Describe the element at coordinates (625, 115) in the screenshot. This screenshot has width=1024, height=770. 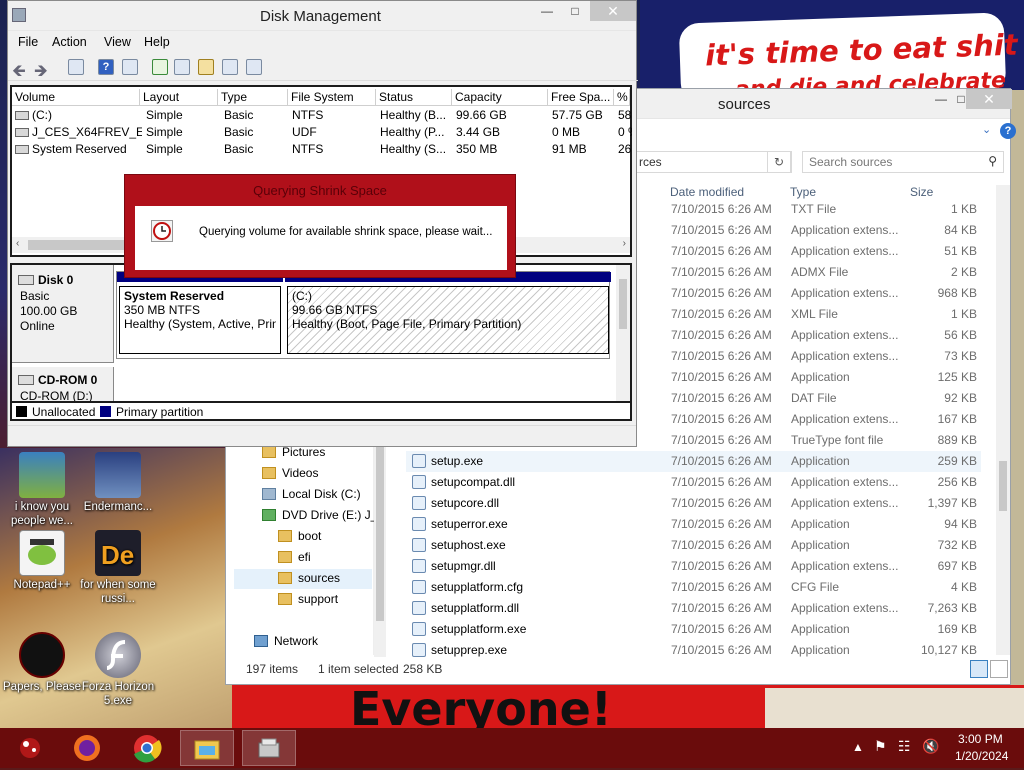
I see `volume-cell-pct: 58` at that location.